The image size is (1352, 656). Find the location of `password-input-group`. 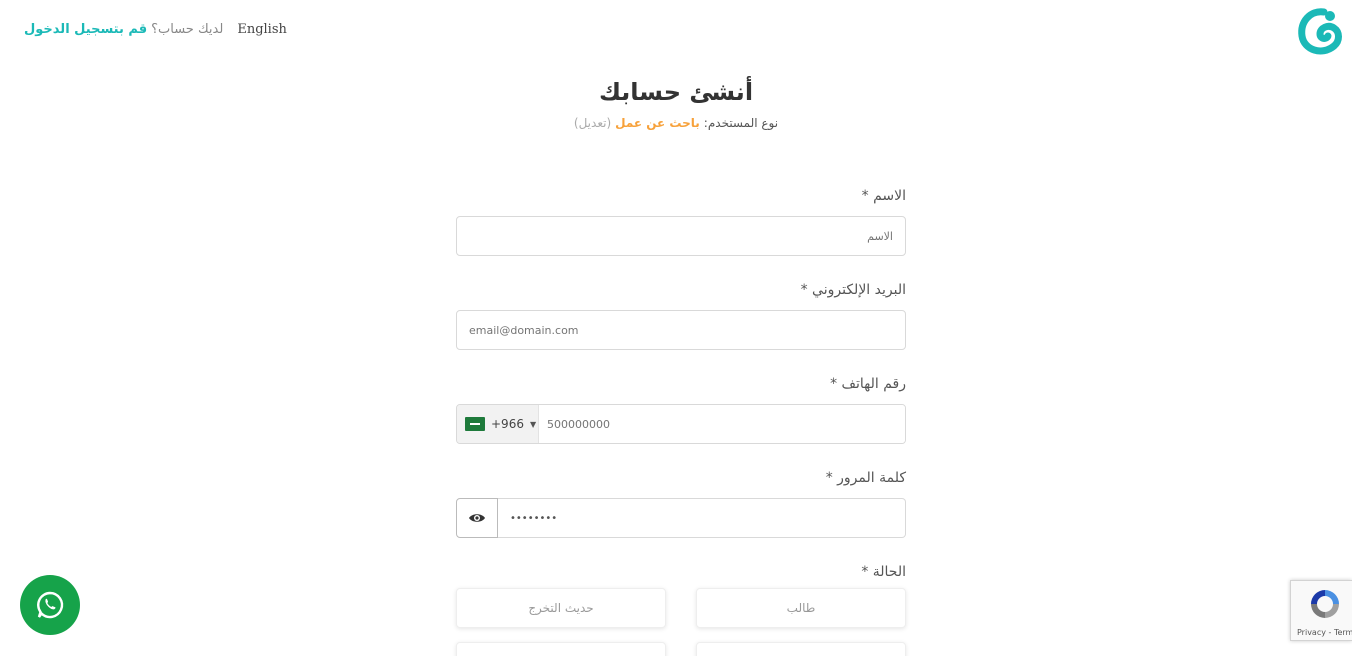

password-input-group is located at coordinates (681, 518).